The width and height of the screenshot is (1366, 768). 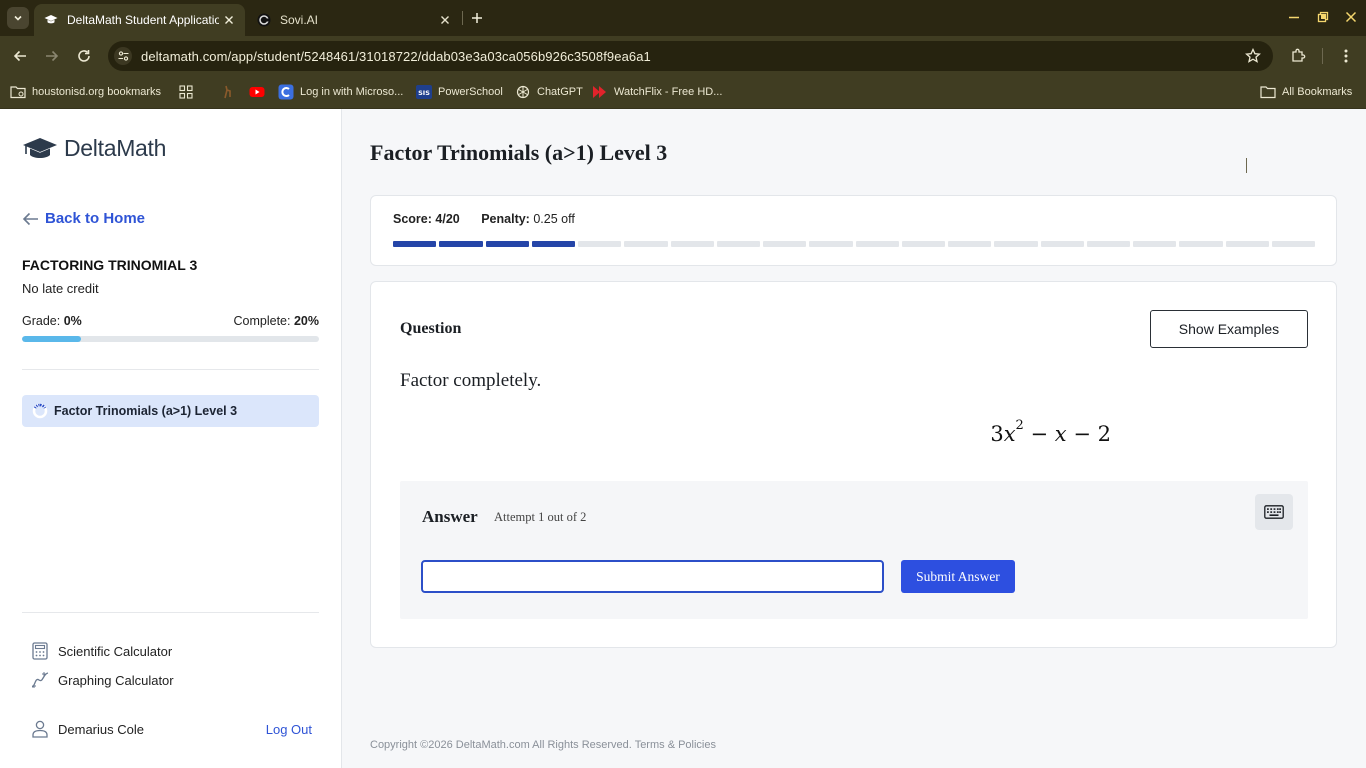 I want to click on math-keyboard-button, so click(x=1274, y=512).